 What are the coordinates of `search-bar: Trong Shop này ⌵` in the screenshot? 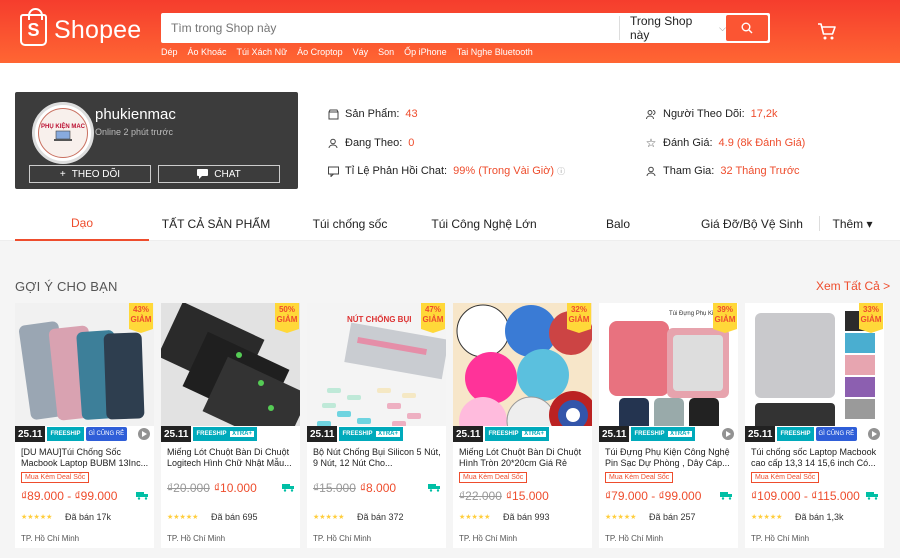 It's located at (465, 28).